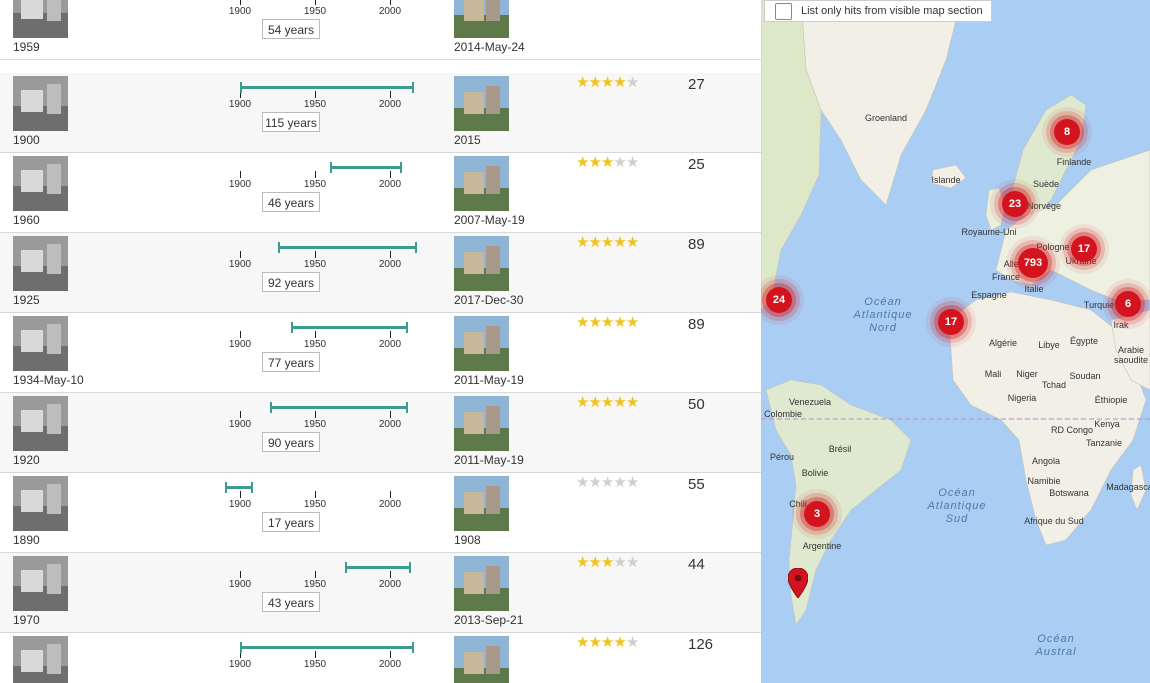 The width and height of the screenshot is (1150, 683). What do you see at coordinates (467, 540) in the screenshot?
I see `now-date: 1908` at bounding box center [467, 540].